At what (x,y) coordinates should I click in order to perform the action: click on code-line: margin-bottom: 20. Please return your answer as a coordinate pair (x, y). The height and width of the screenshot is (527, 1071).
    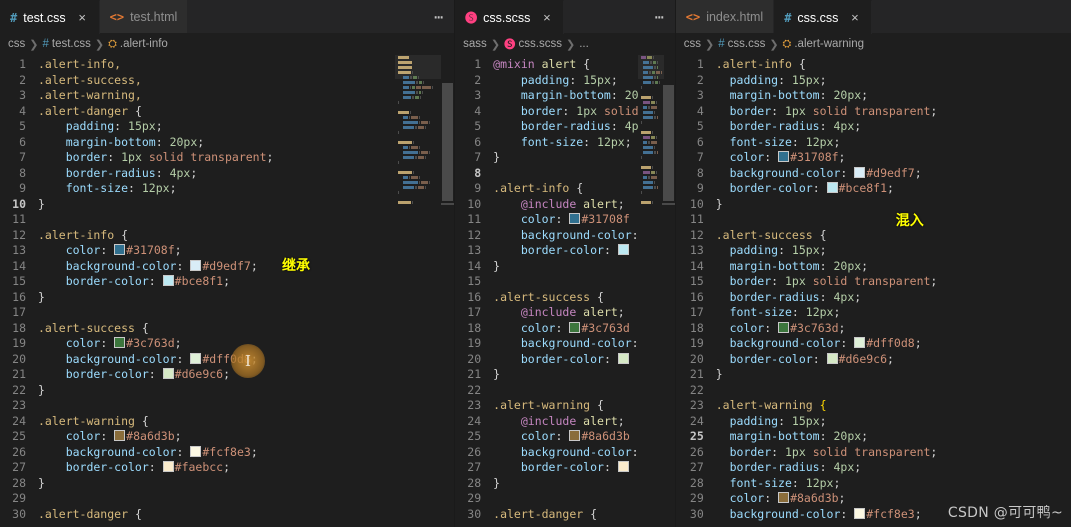
    Looking at the image, I should click on (584, 96).